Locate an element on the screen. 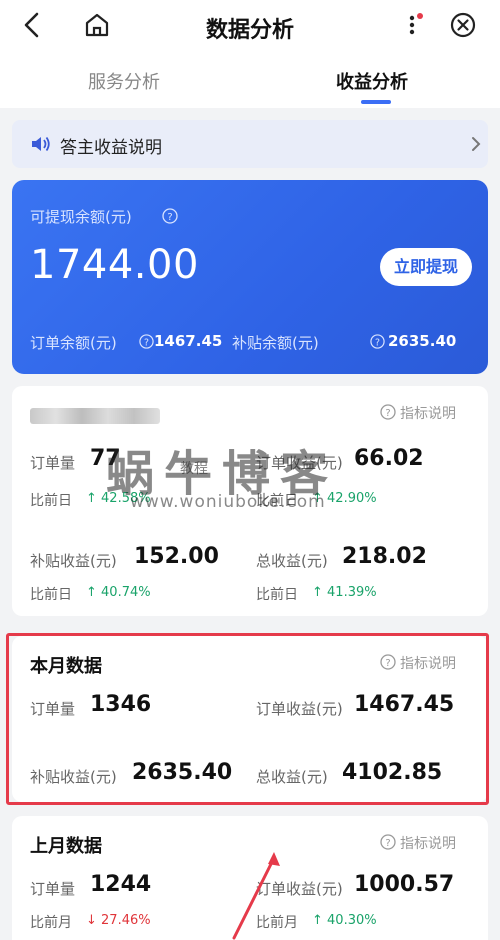 The width and height of the screenshot is (500, 940). compare-percent: 27.46% is located at coordinates (126, 920).